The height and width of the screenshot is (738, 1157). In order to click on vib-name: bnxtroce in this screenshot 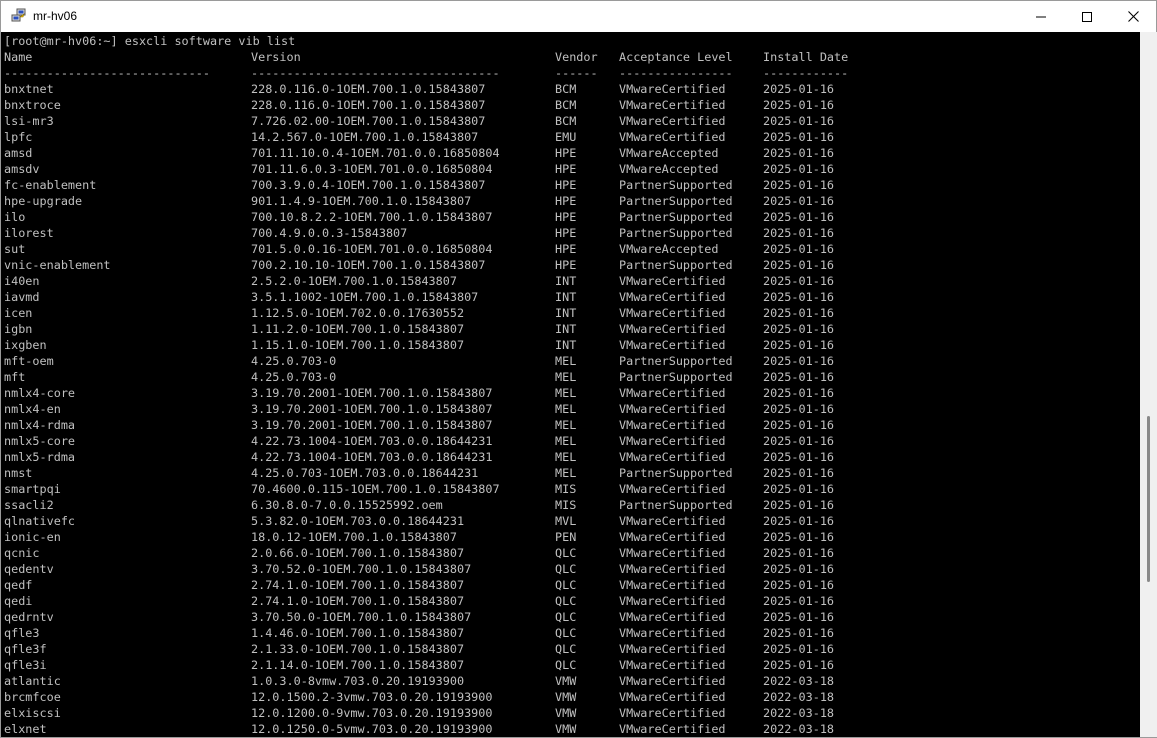, I will do `click(32, 105)`.